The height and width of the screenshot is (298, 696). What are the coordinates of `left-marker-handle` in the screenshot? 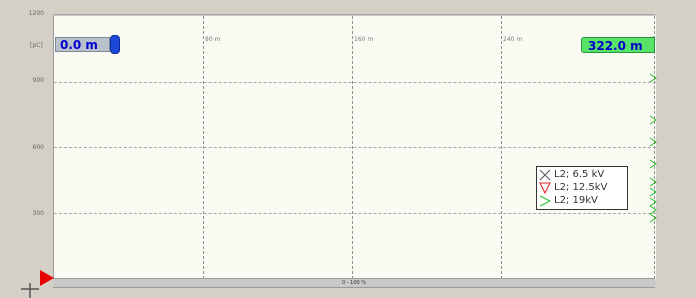 It's located at (115, 44).